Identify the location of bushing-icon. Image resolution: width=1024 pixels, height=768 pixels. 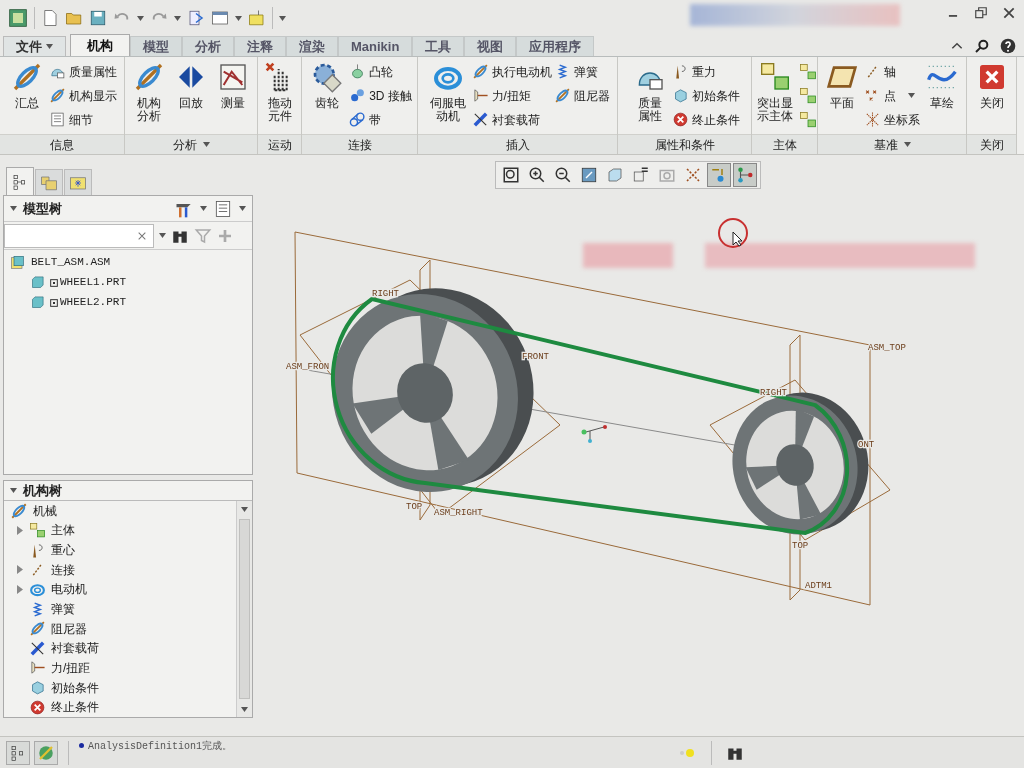
(37, 648).